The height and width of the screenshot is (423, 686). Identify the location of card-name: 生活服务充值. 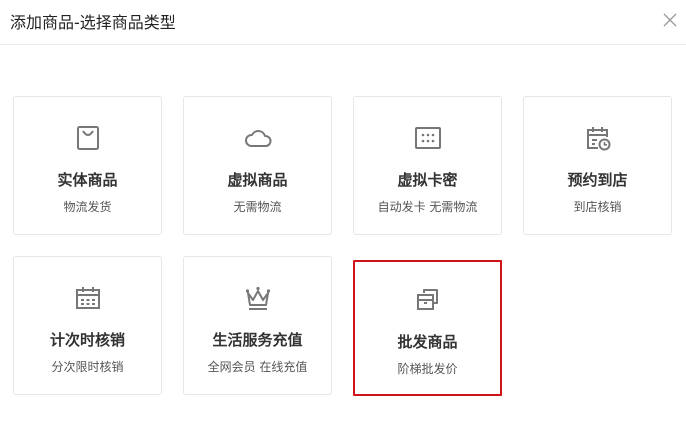
(257, 340).